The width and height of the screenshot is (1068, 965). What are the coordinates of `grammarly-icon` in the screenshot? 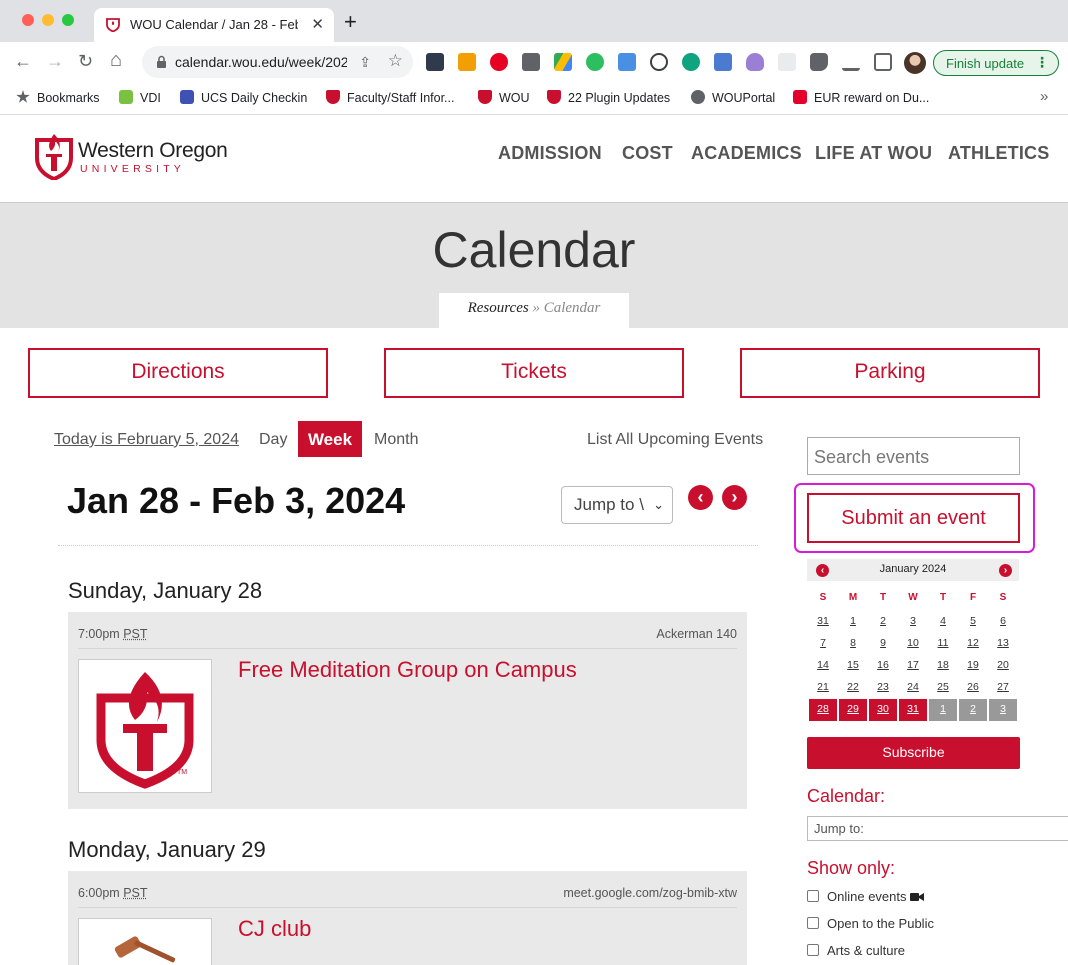 It's located at (659, 62).